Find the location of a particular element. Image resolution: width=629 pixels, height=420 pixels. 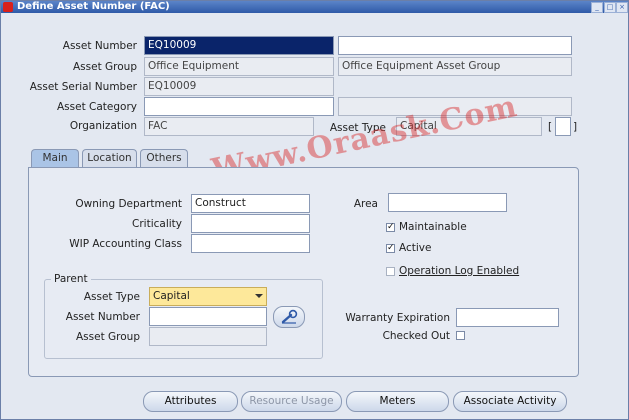

resource-usage-button: Resource Usage is located at coordinates (291, 401).